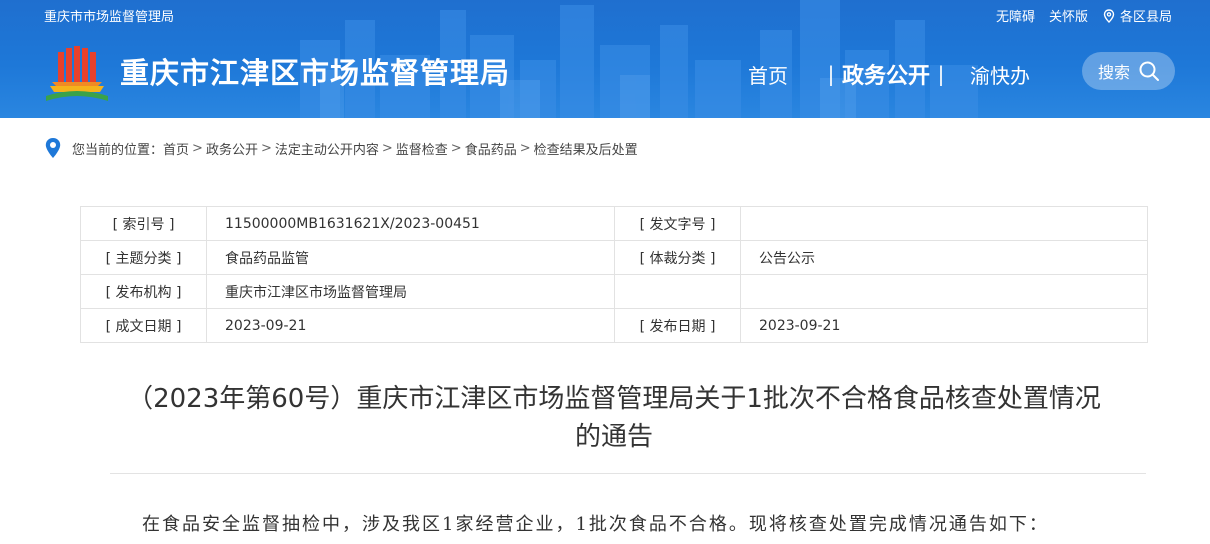  Describe the element at coordinates (677, 223) in the screenshot. I see `doc-number-label: [ 发文字号 ]` at that location.